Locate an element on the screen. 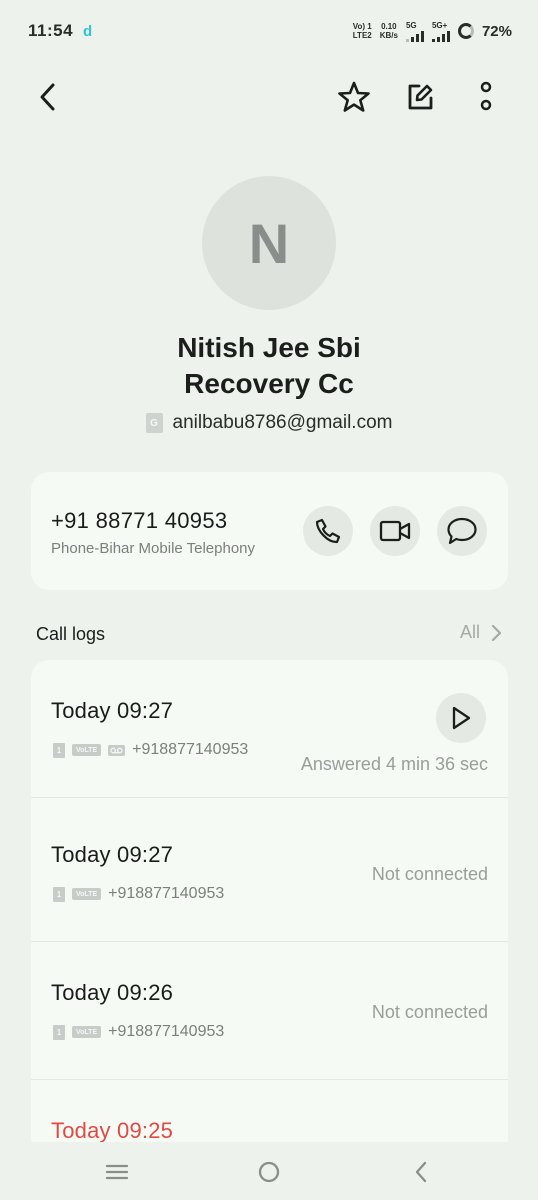  more-options-button is located at coordinates (486, 97).